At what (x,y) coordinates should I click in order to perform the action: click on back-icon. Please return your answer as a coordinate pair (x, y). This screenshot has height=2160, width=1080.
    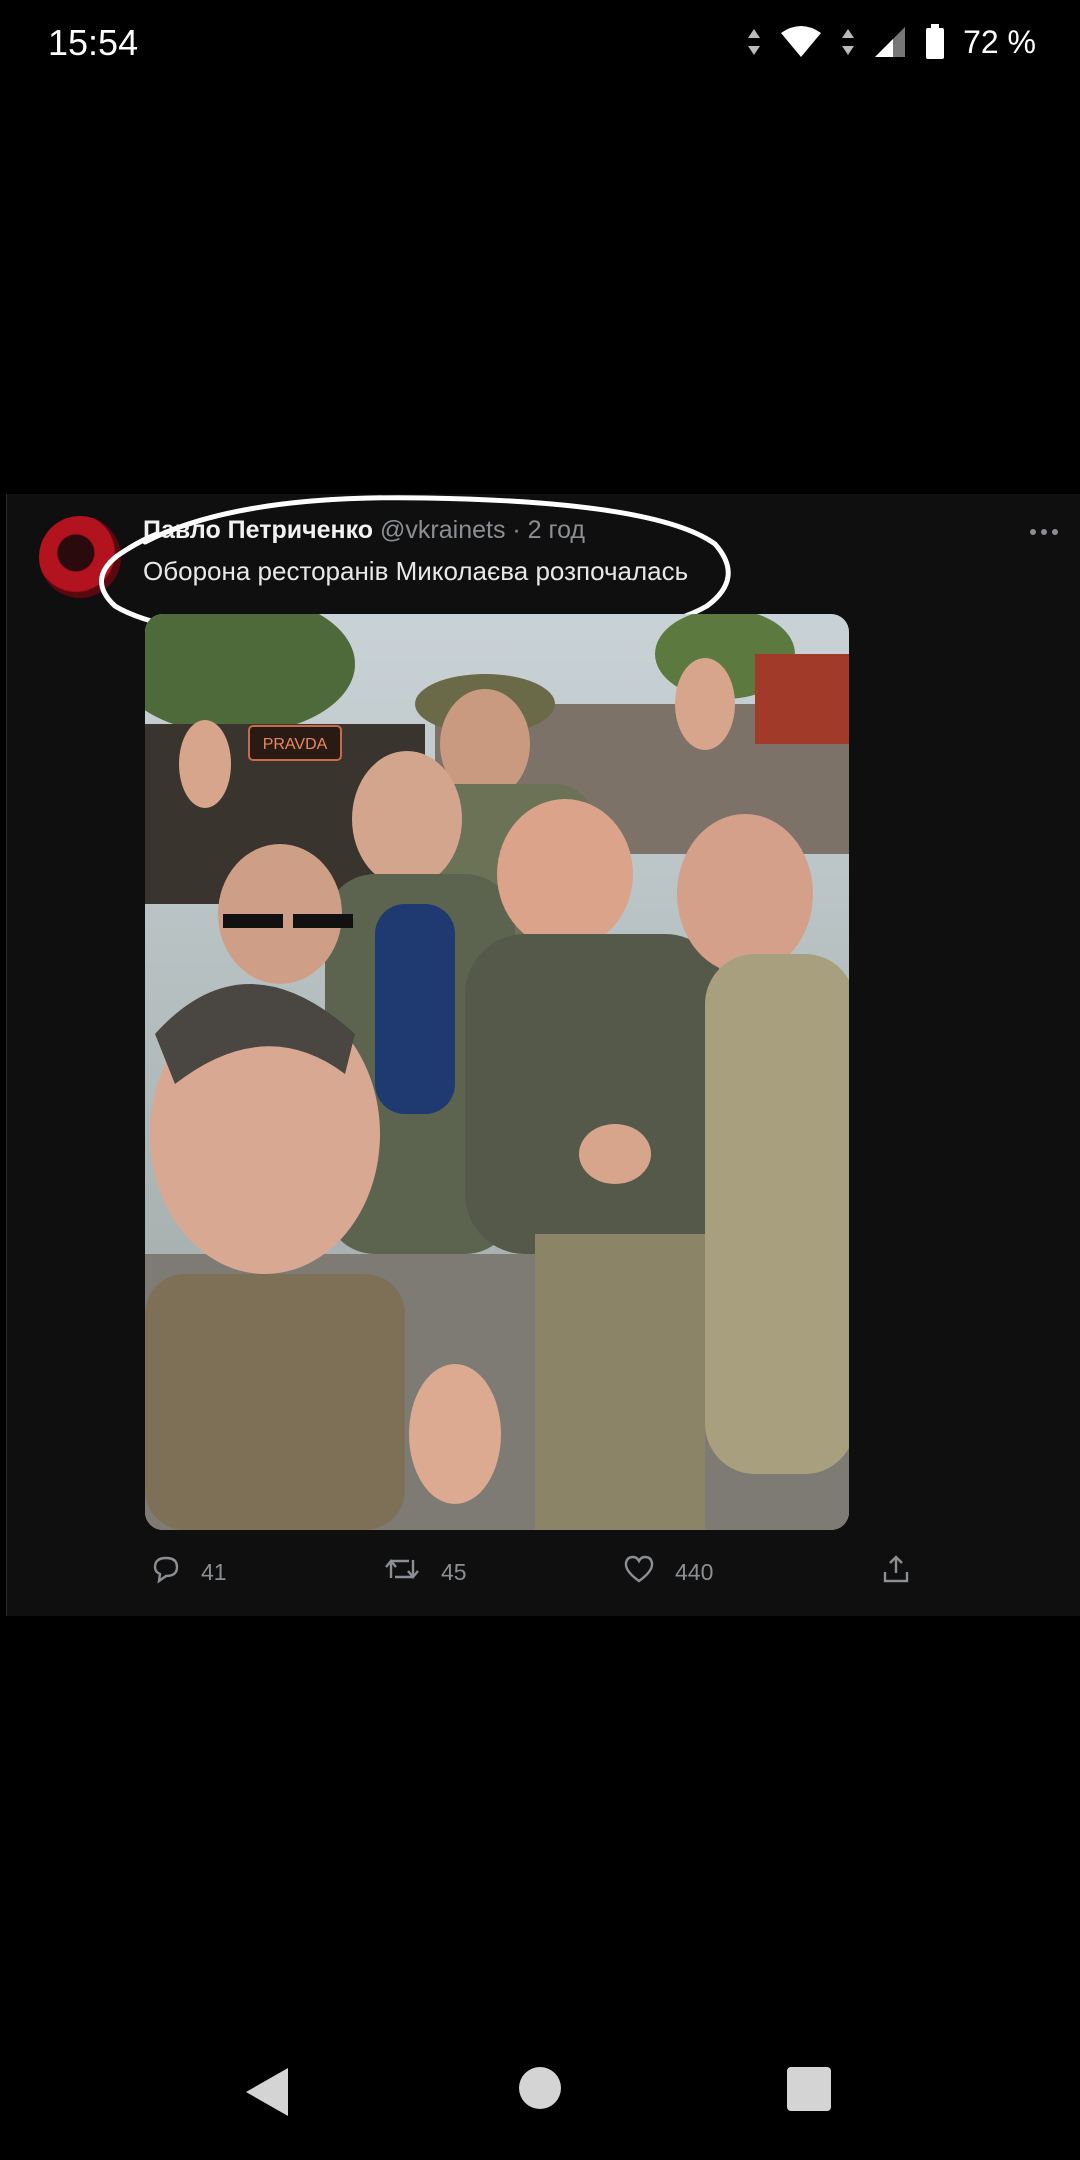
    Looking at the image, I should click on (267, 2094).